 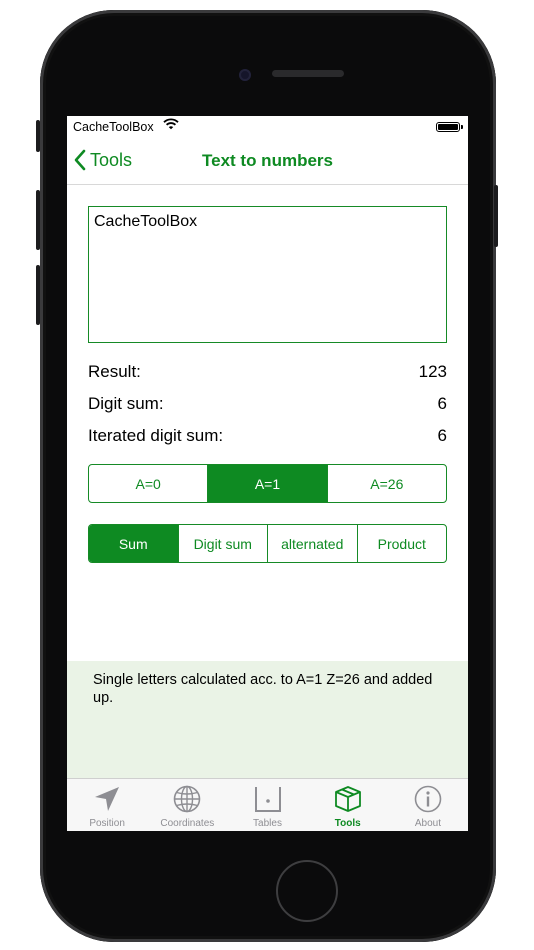 I want to click on location-arrow-icon, so click(x=107, y=799).